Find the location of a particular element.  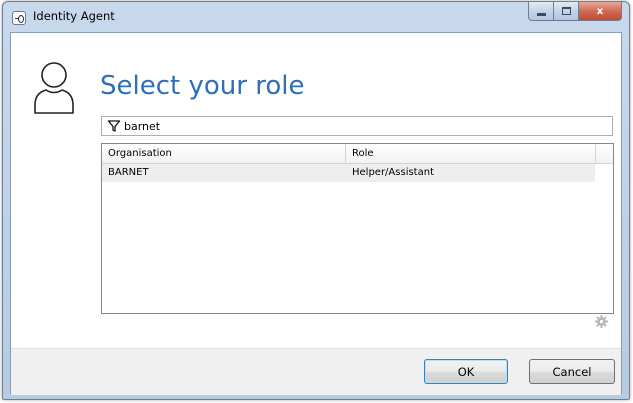

title-bar: Identity Agent x is located at coordinates (316, 17).